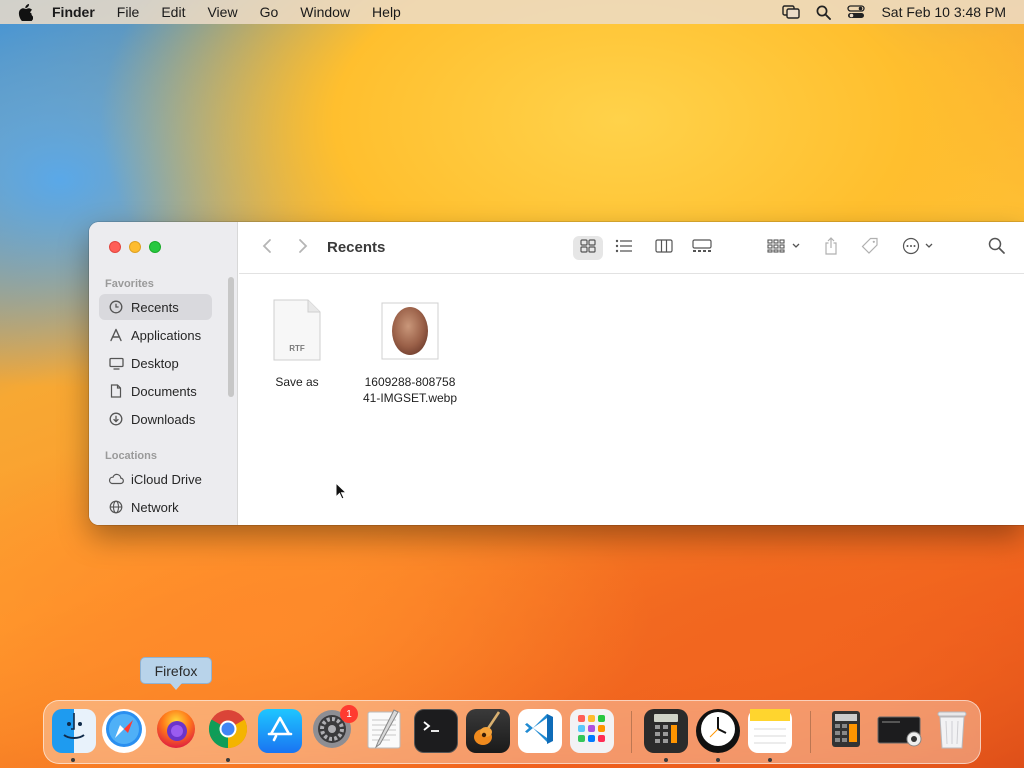 This screenshot has height=768, width=1024. I want to click on launchpad-grid-icon, so click(592, 731).